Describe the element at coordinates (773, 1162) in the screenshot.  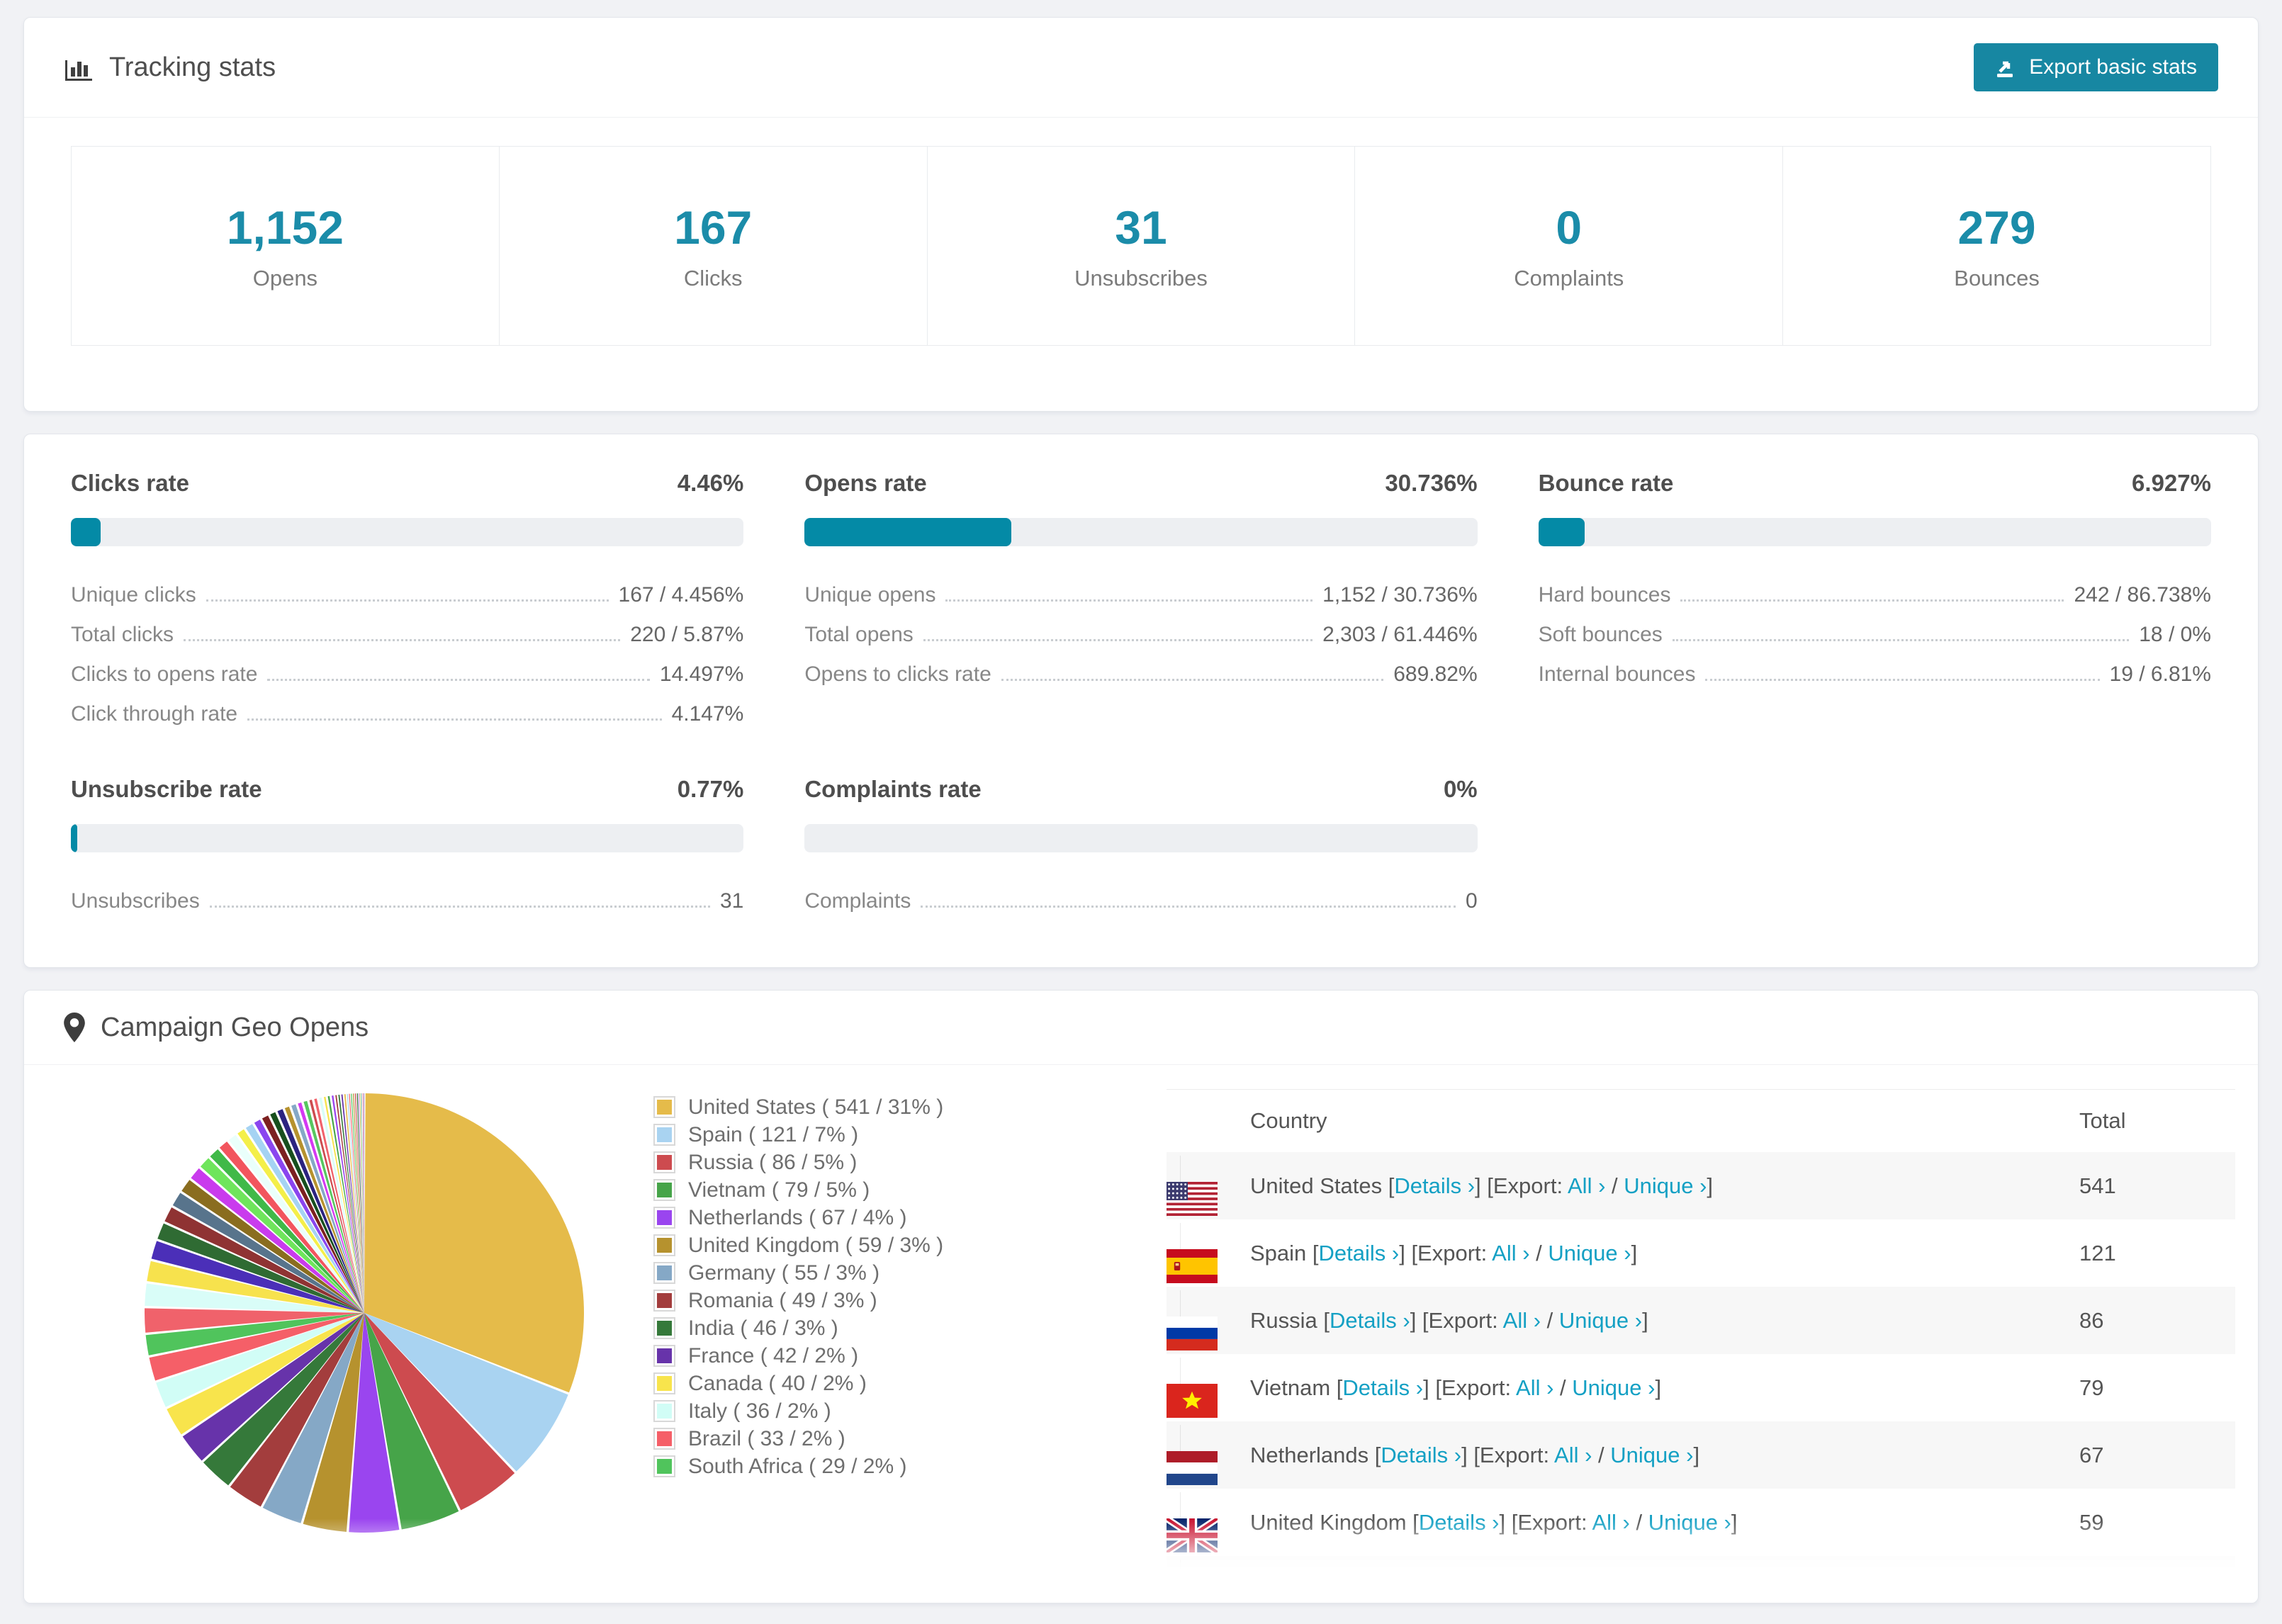
I see `legend-label: Russia ( 86 / 5% )` at that location.